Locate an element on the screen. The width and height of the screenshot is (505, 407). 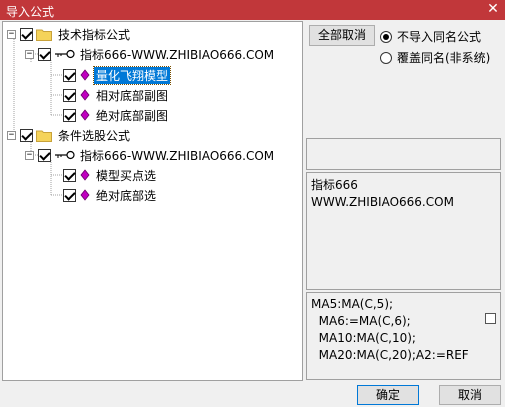
tree-label: 模型买点选 is located at coordinates (126, 175).